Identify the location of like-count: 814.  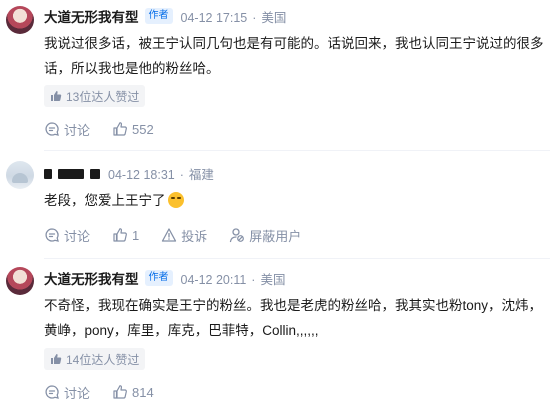
(143, 392).